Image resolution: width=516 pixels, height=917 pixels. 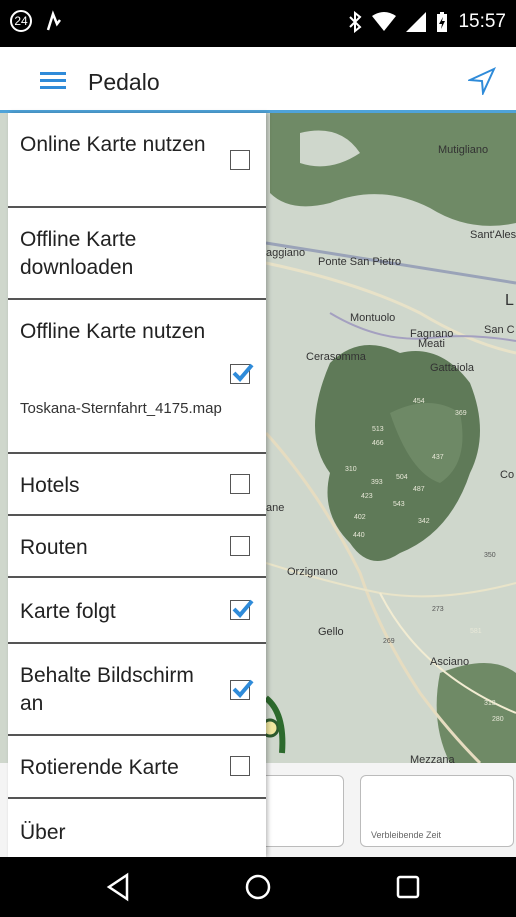 I want to click on drawer-item-routes: Routen, so click(x=137, y=547).